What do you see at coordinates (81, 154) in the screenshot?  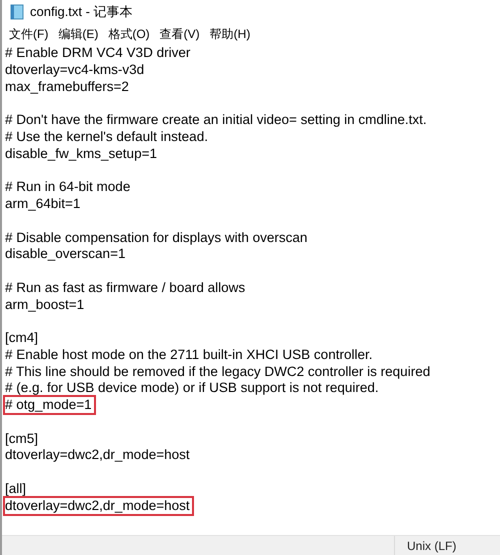 I see `code-line: disable_fw_kms_setup=1` at bounding box center [81, 154].